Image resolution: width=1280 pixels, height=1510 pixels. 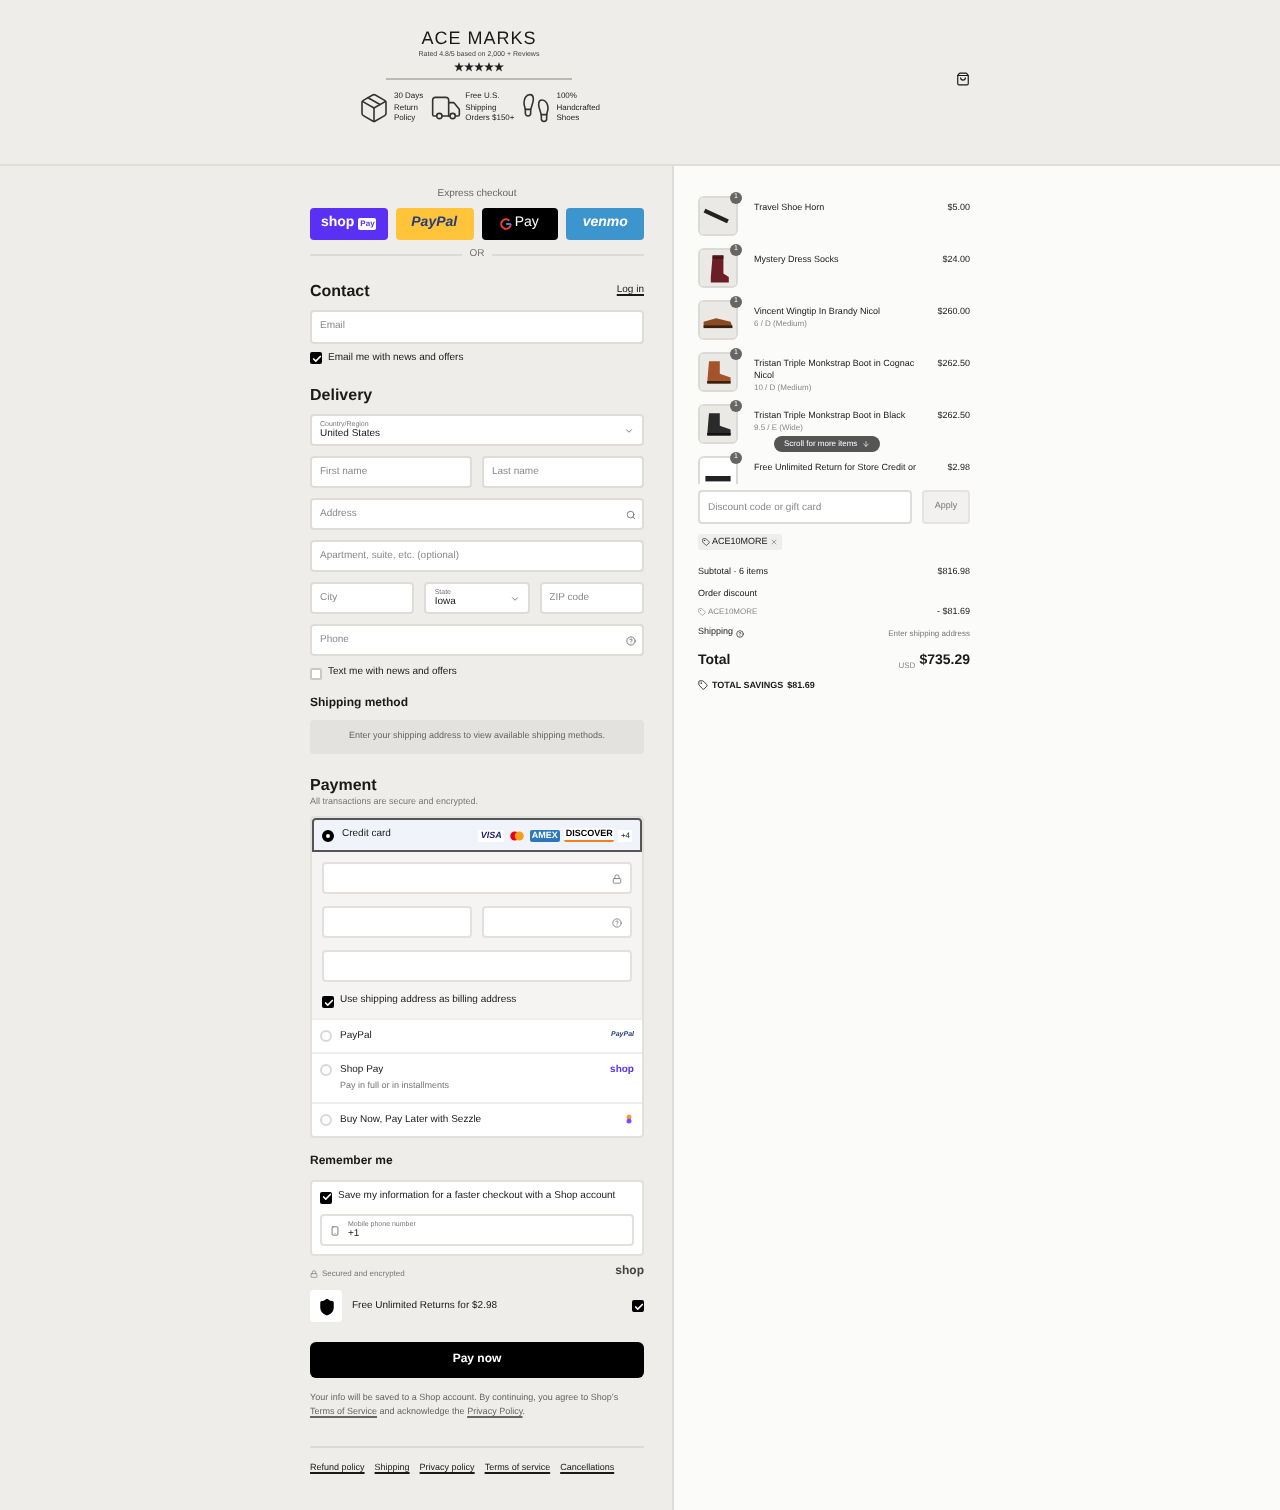 I want to click on card-number-field, so click(x=477, y=878).